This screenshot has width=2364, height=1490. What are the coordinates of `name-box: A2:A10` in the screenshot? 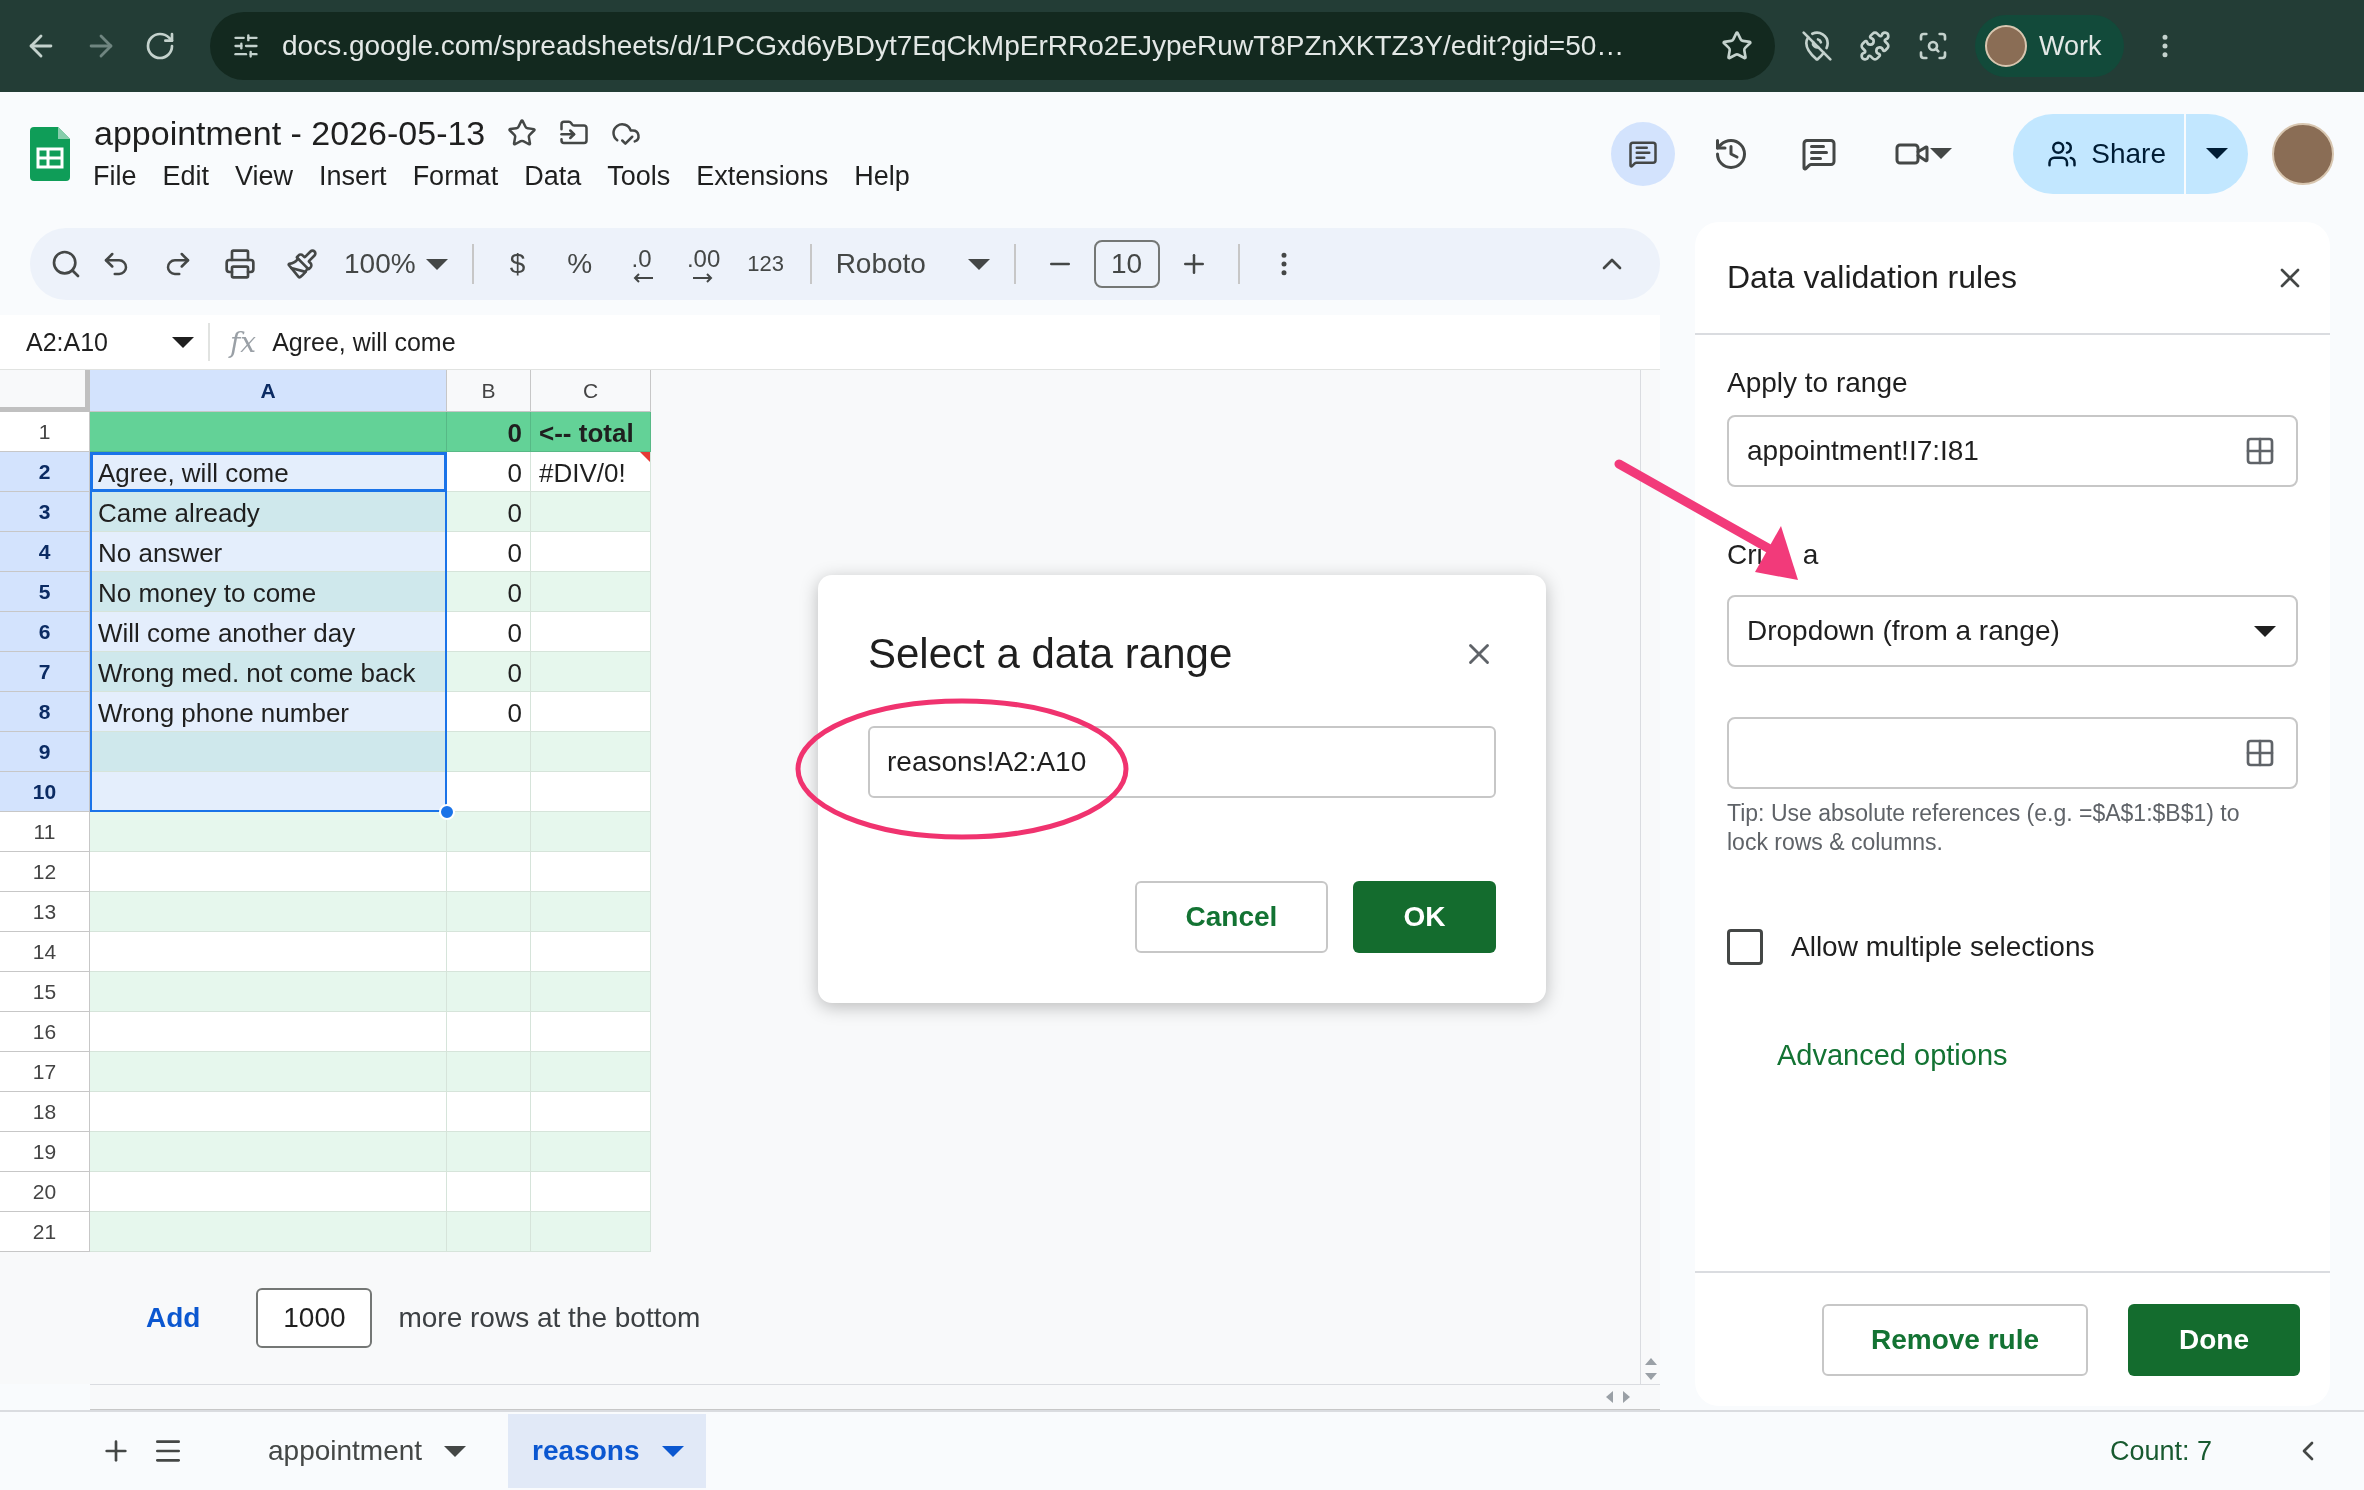 It's located at (105, 342).